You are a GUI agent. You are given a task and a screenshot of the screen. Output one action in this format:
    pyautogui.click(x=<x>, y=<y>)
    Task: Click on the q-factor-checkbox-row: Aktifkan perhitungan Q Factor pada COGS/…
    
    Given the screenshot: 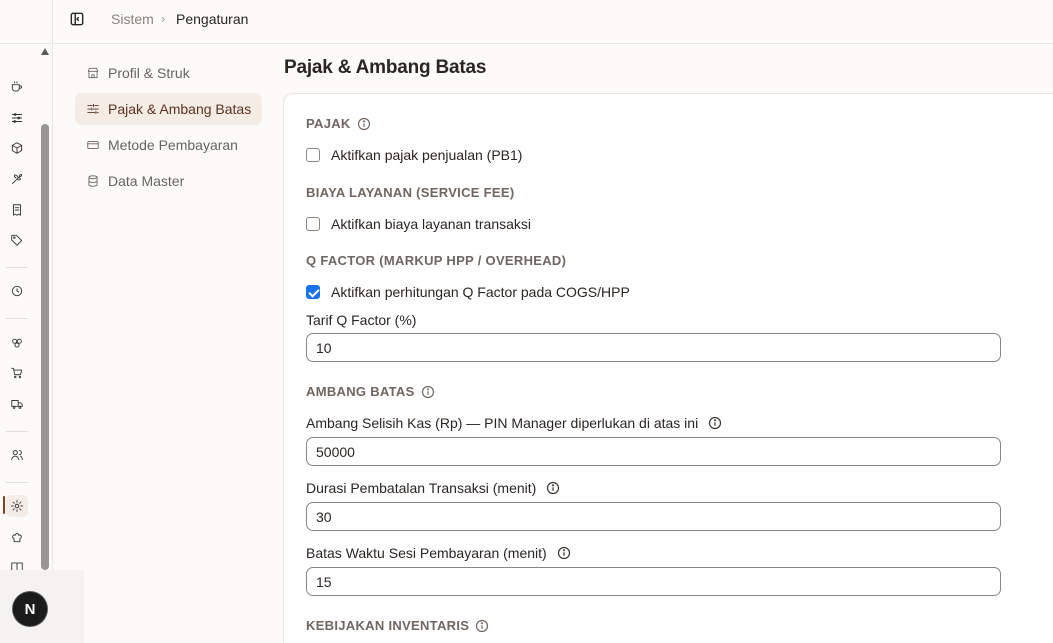 What is the action you would take?
    pyautogui.click(x=468, y=292)
    